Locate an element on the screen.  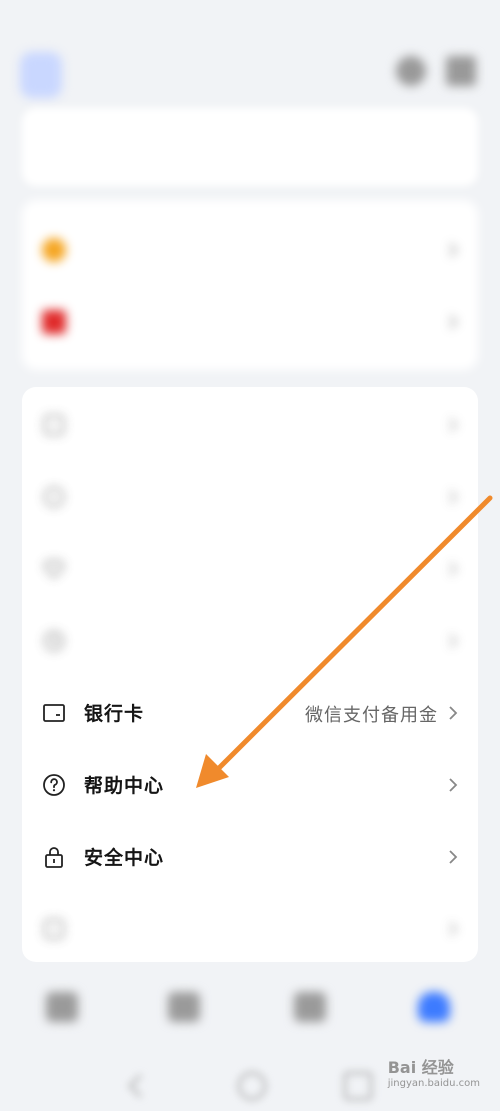
watermark-sub: jingyan.baidu.com is located at coordinates (433, 1083).